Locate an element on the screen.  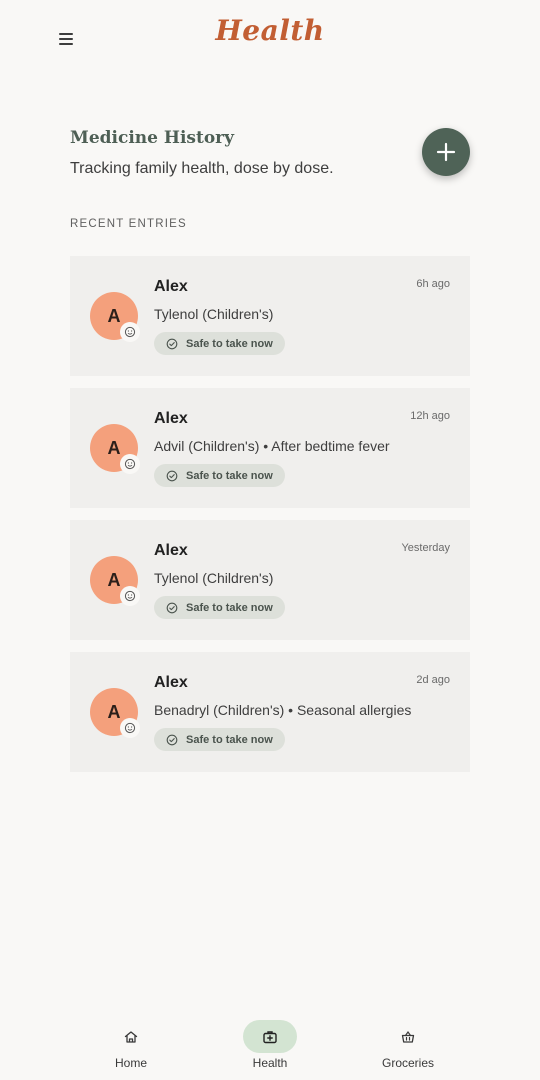
nav-label: Home is located at coordinates (130, 1063).